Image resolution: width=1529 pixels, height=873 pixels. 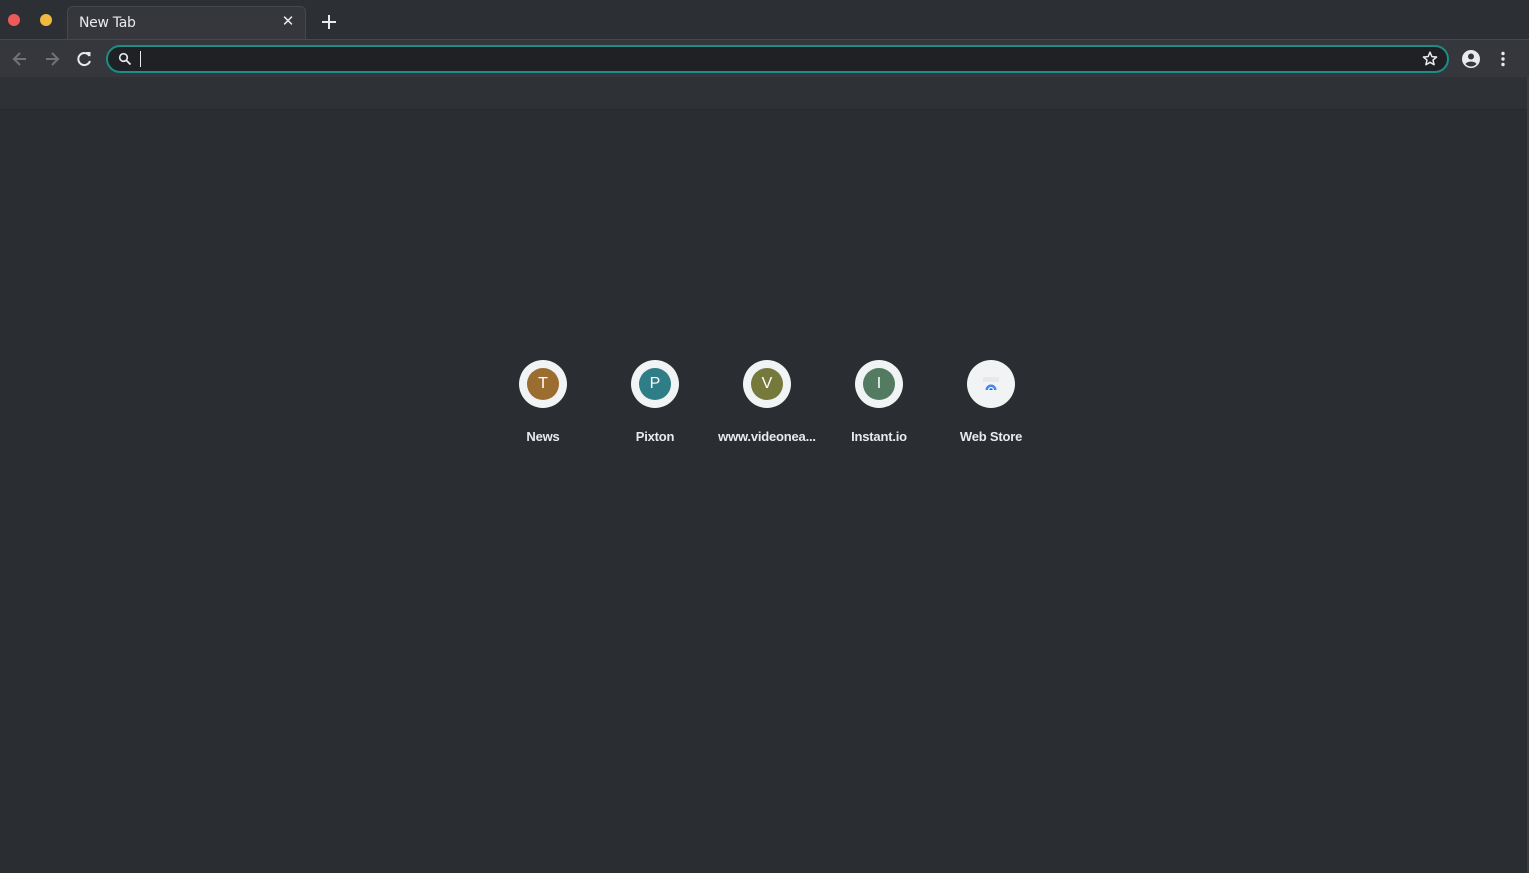 I want to click on account-circle-icon, so click(x=1471, y=59).